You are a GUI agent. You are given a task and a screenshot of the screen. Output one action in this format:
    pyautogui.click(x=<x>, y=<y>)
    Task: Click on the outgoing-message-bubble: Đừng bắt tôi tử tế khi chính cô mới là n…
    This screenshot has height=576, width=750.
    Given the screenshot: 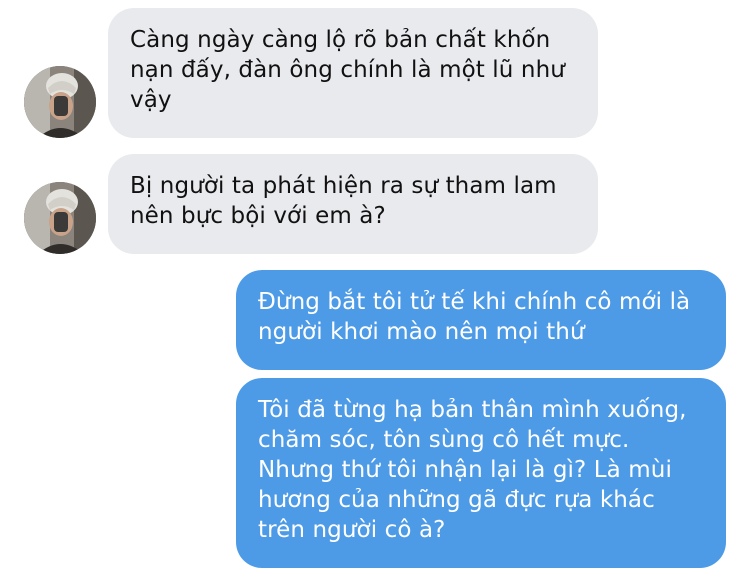 What is the action you would take?
    pyautogui.click(x=481, y=320)
    